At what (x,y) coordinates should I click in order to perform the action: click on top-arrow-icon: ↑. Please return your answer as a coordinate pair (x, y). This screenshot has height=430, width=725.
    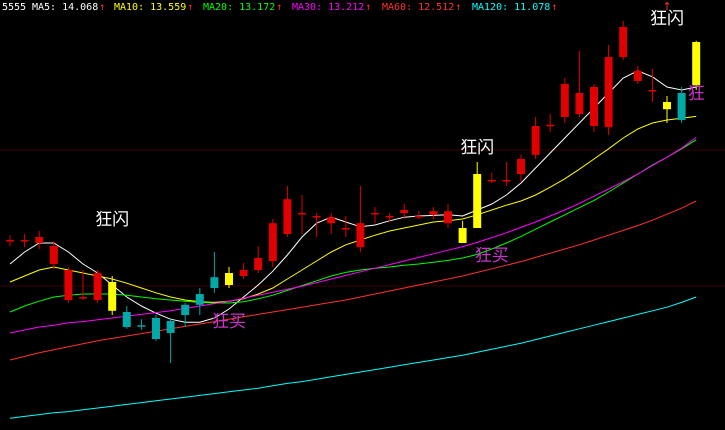
    Looking at the image, I should click on (666, 6).